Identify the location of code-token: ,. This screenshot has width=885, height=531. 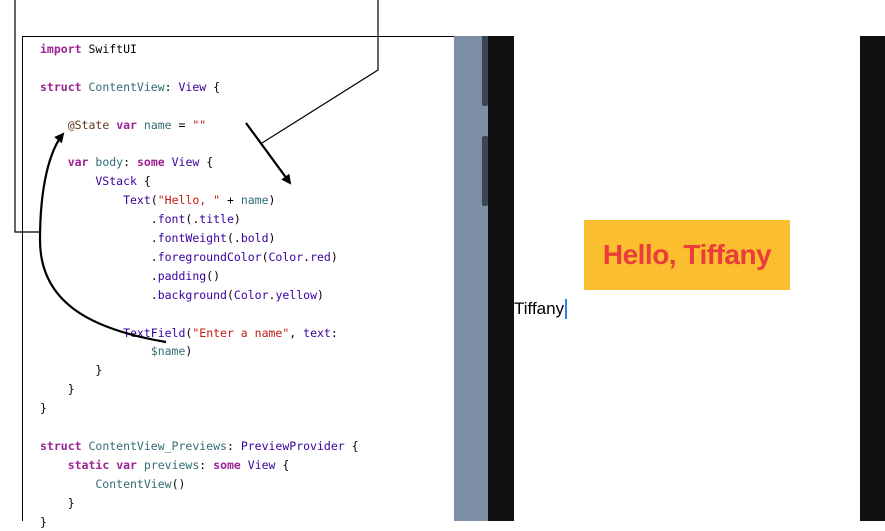
(296, 332).